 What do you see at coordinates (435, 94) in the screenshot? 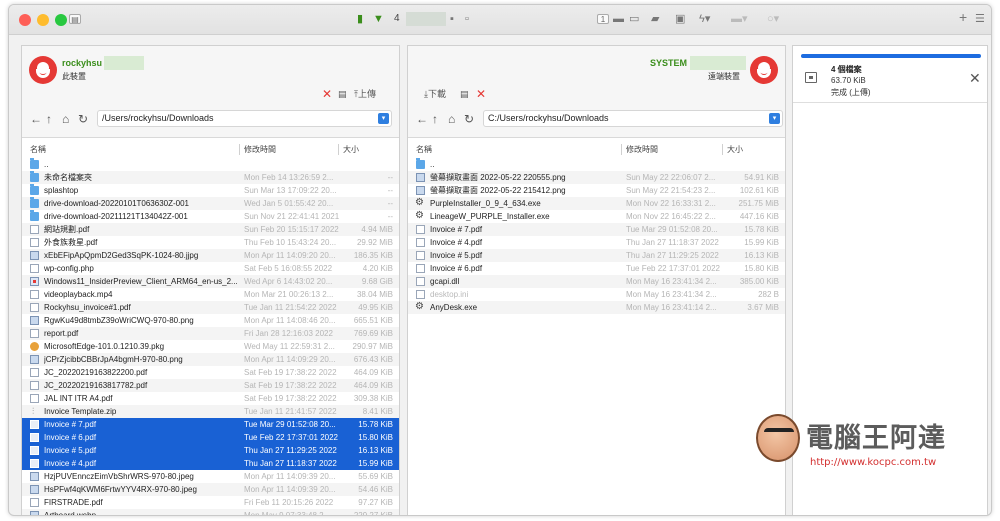
I see `download-button: ⤓下載` at bounding box center [435, 94].